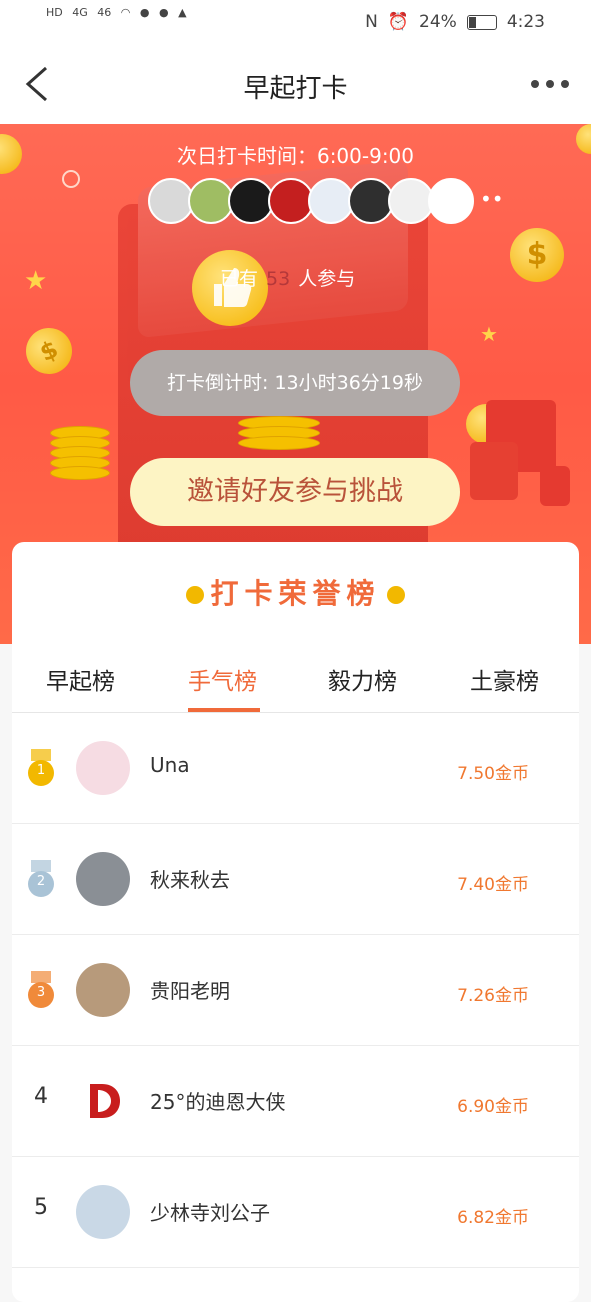  Describe the element at coordinates (190, 880) in the screenshot. I see `user-name: 秋来秋去` at that location.